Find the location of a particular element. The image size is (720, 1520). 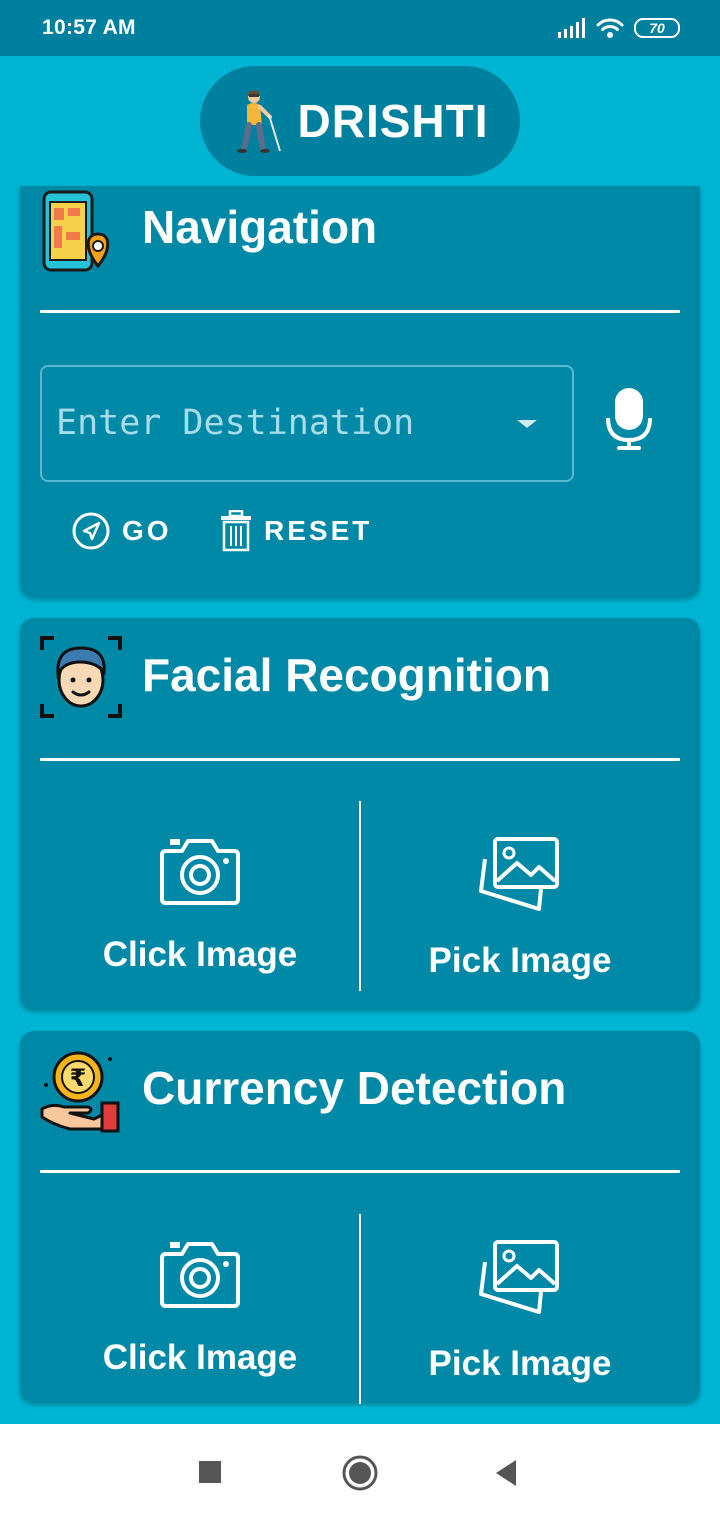

go-button: GO is located at coordinates (122, 531).